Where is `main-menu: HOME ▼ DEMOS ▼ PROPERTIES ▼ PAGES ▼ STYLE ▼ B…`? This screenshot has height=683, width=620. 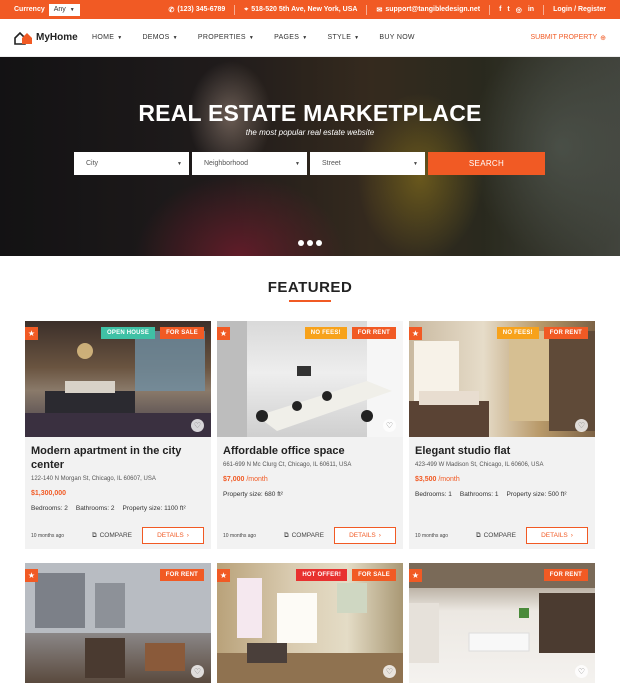
main-menu: HOME ▼ DEMOS ▼ PROPERTIES ▼ PAGES ▼ STYLE ▼ B… is located at coordinates (253, 37).